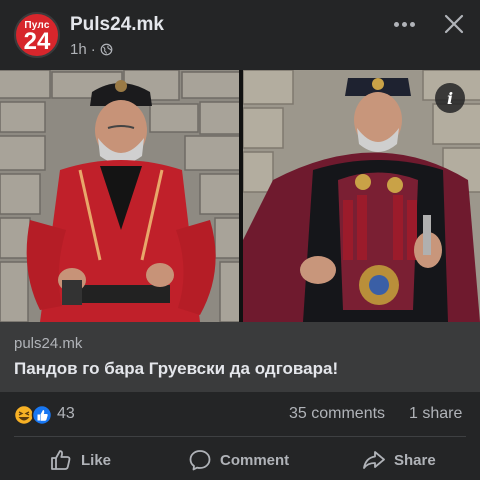 The image size is (480, 480). I want to click on haha-reaction-icon, so click(24, 415).